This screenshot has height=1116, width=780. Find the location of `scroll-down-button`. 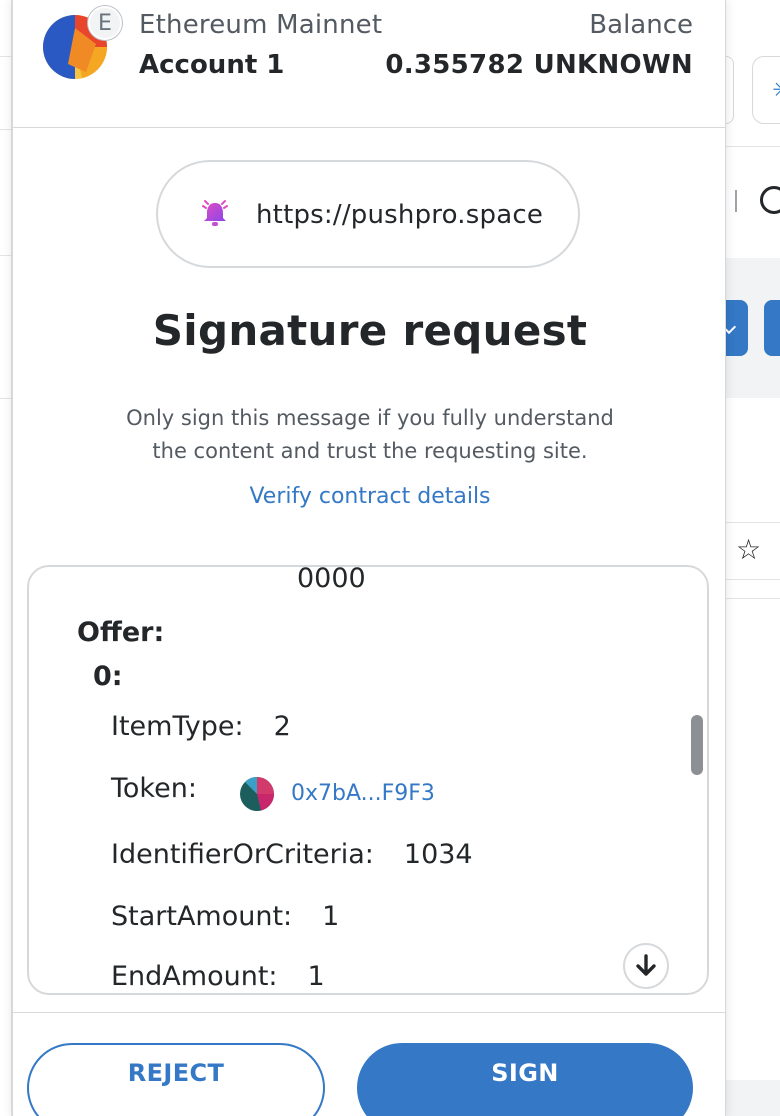

scroll-down-button is located at coordinates (646, 966).